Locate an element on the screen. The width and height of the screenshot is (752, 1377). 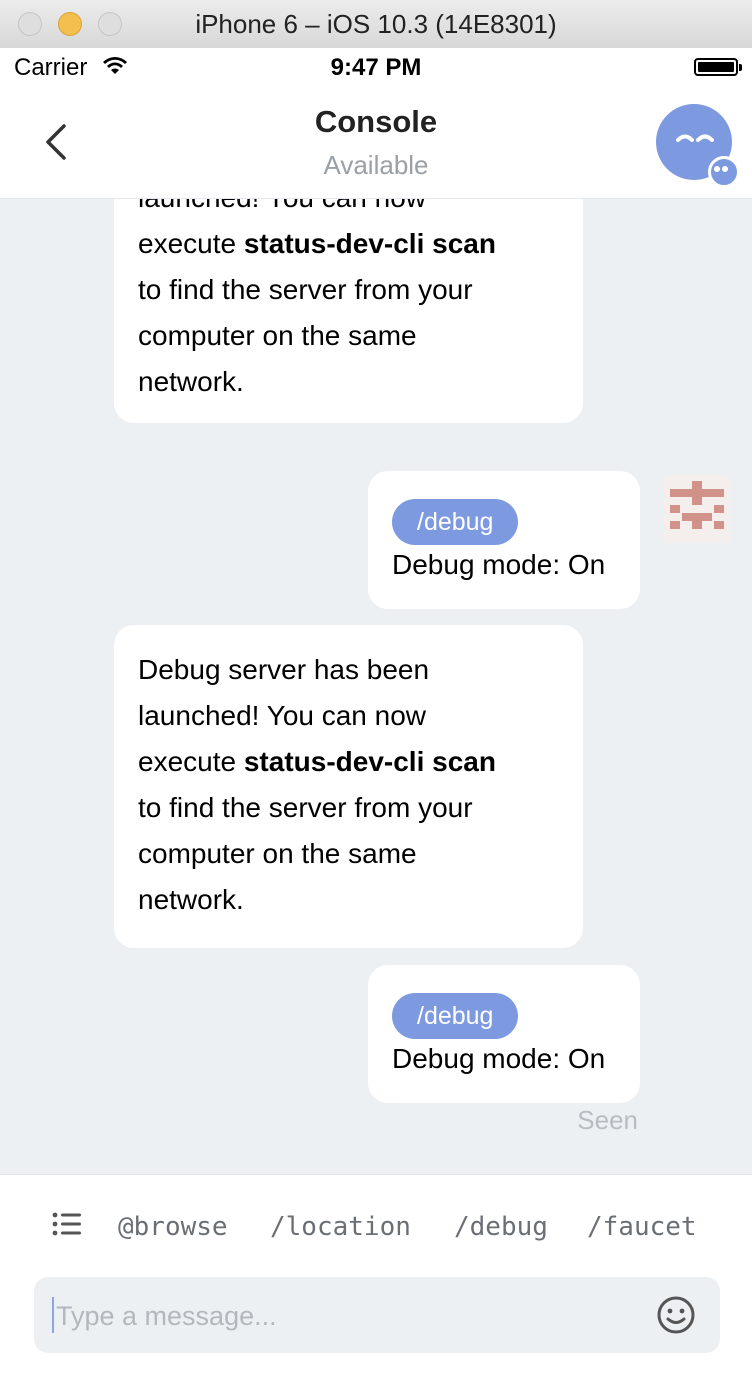
suggestion-debug: /debug is located at coordinates (501, 1227).